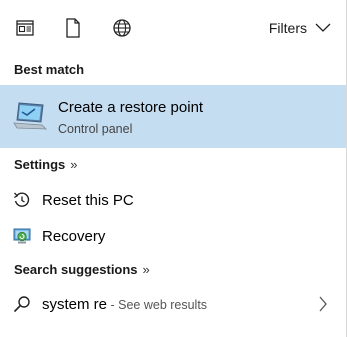  What do you see at coordinates (88, 200) in the screenshot?
I see `reset-label: Reset this PC` at bounding box center [88, 200].